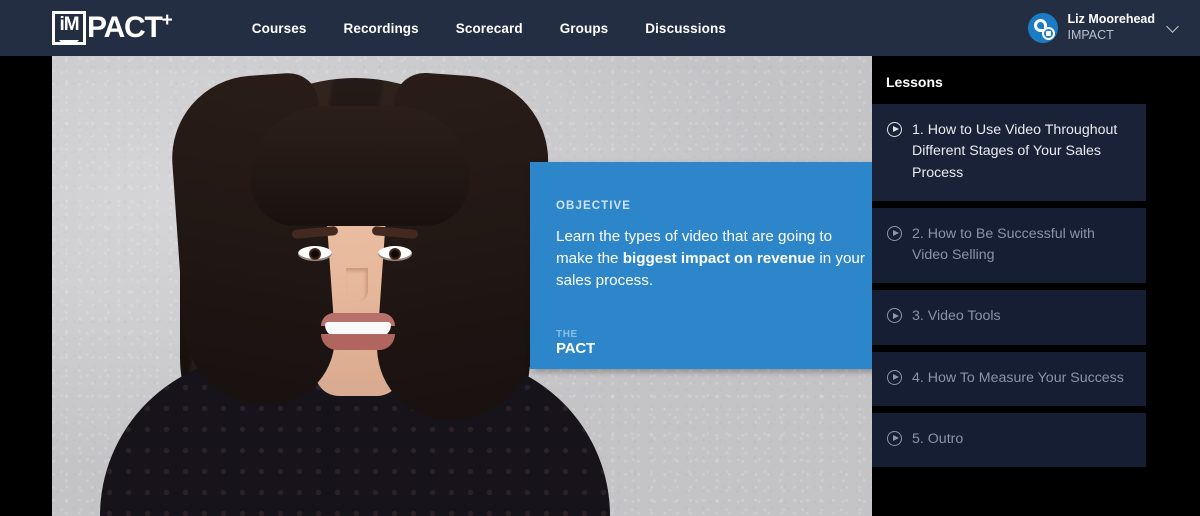  I want to click on the-pact-logo-line1: THE, so click(567, 334).